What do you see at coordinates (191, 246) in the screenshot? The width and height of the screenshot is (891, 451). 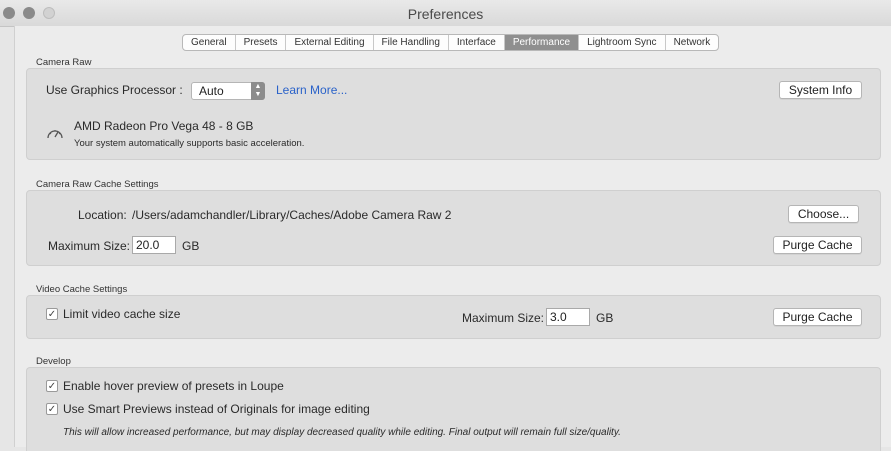 I see `cache-unit-label: GB` at bounding box center [191, 246].